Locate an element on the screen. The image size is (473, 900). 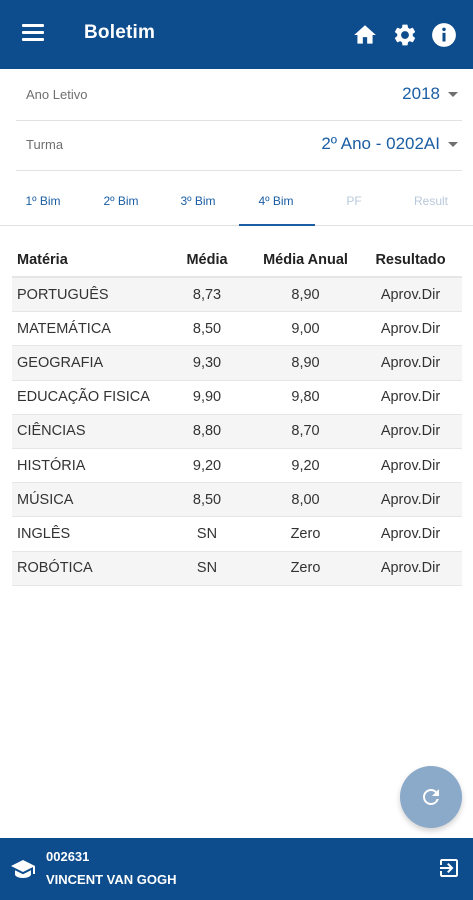
refresh-icon is located at coordinates (431, 797).